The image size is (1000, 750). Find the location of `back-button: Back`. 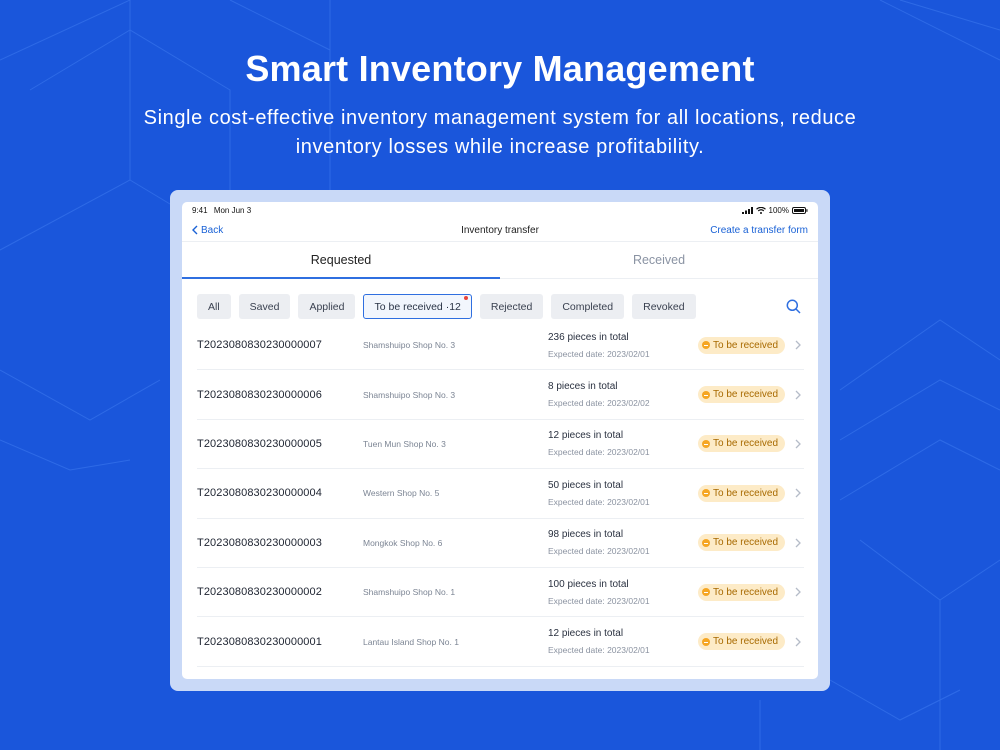

back-button: Back is located at coordinates (207, 230).